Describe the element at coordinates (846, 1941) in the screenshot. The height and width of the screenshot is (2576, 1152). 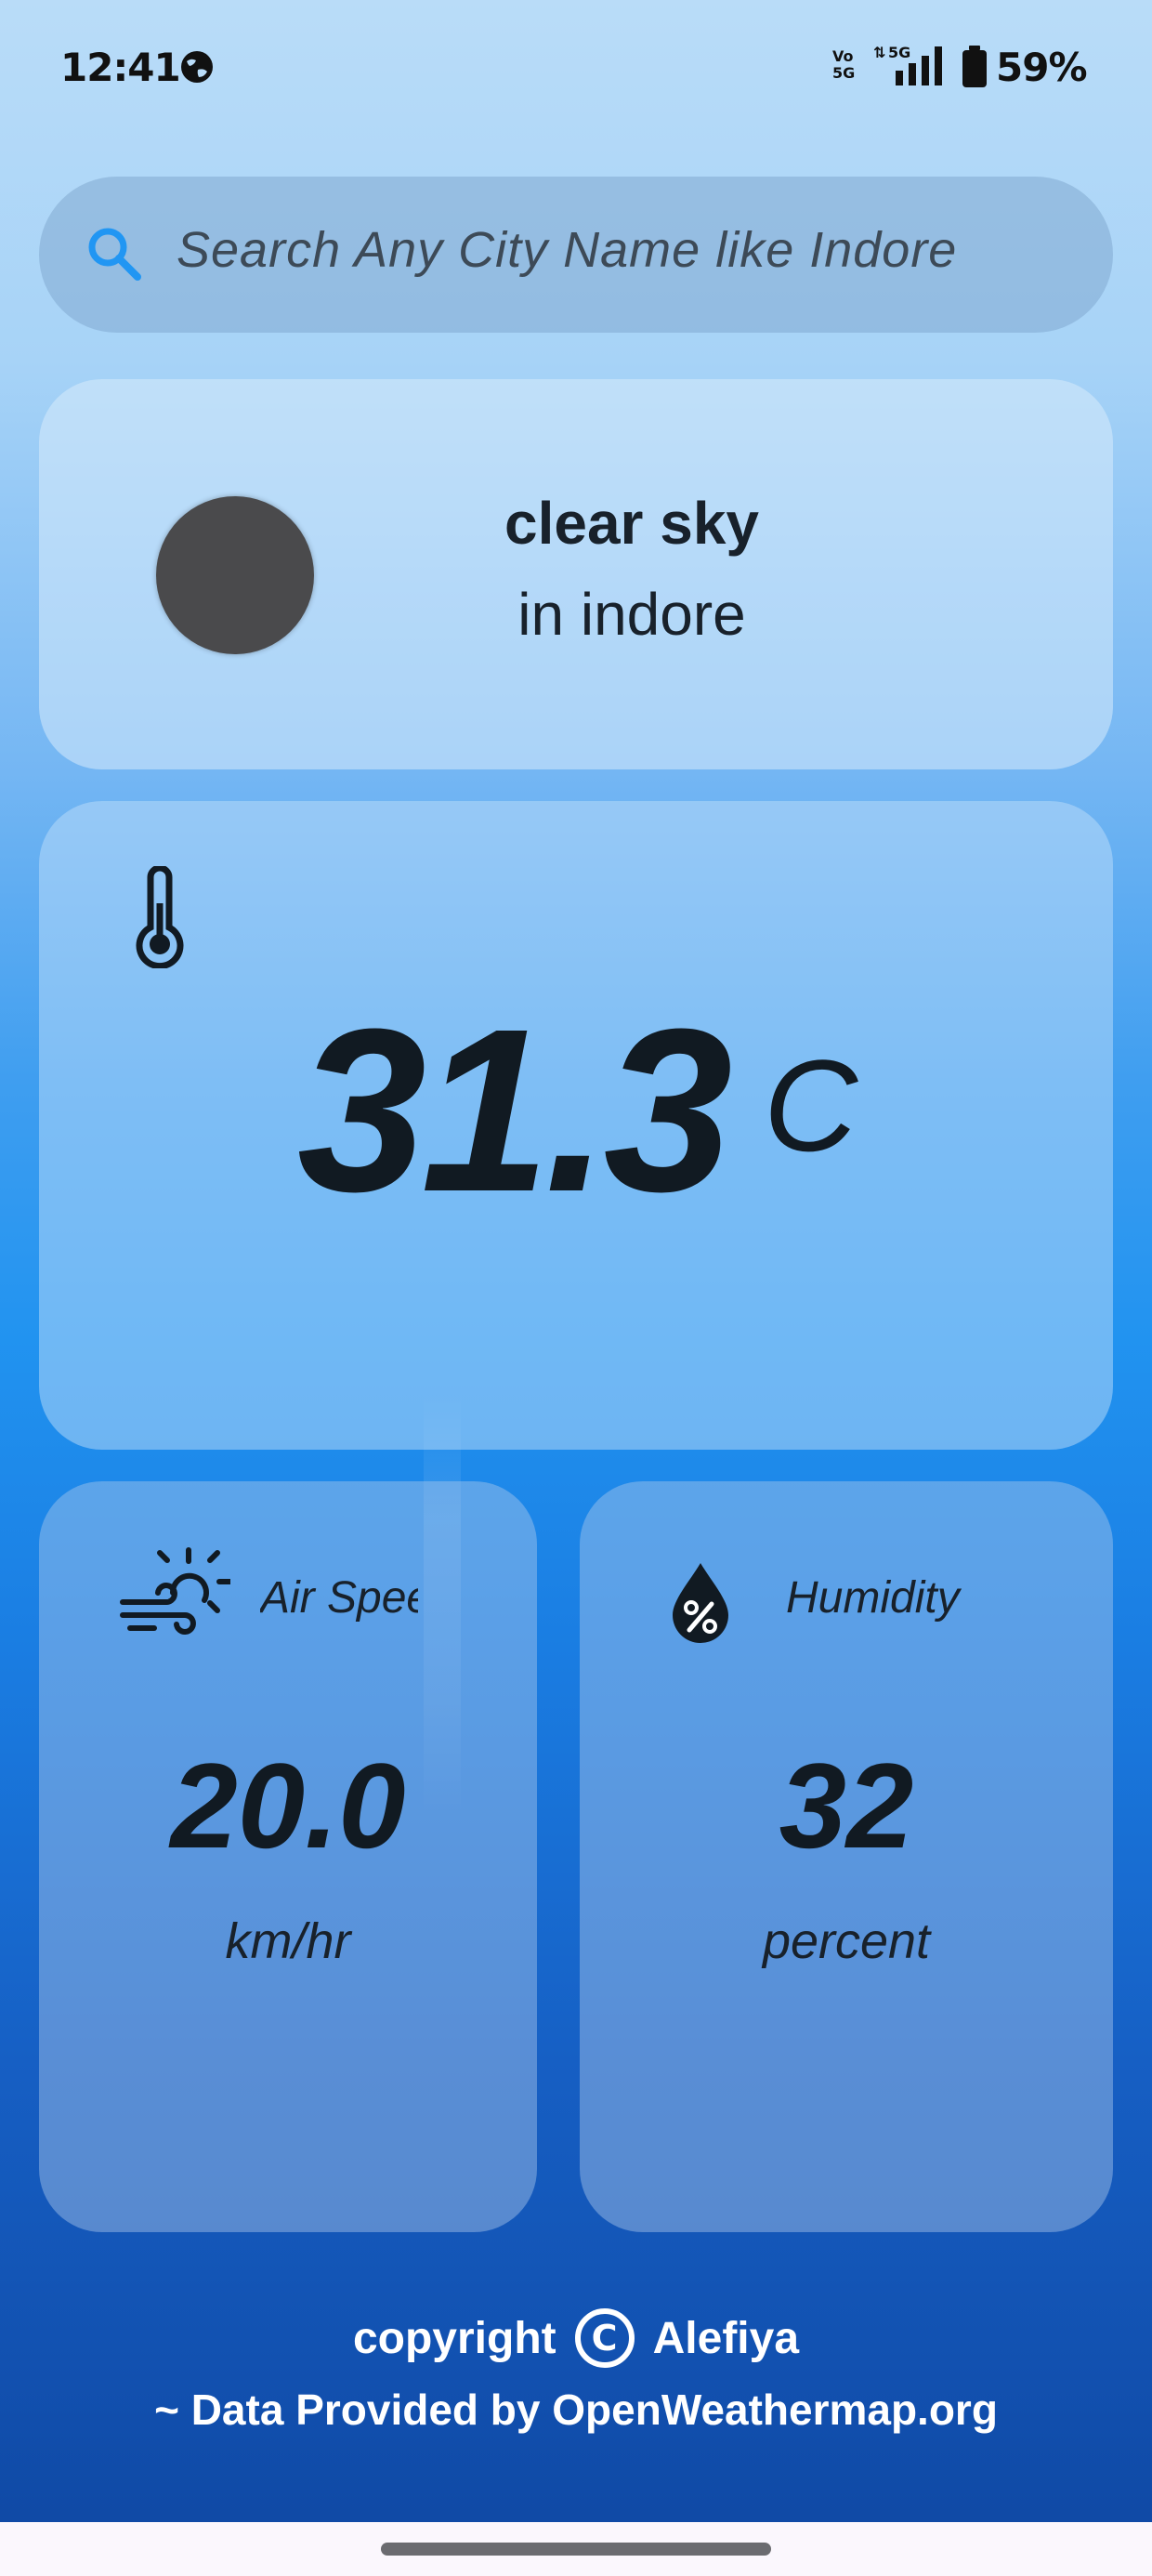
I see `humidity-unit: percent` at that location.